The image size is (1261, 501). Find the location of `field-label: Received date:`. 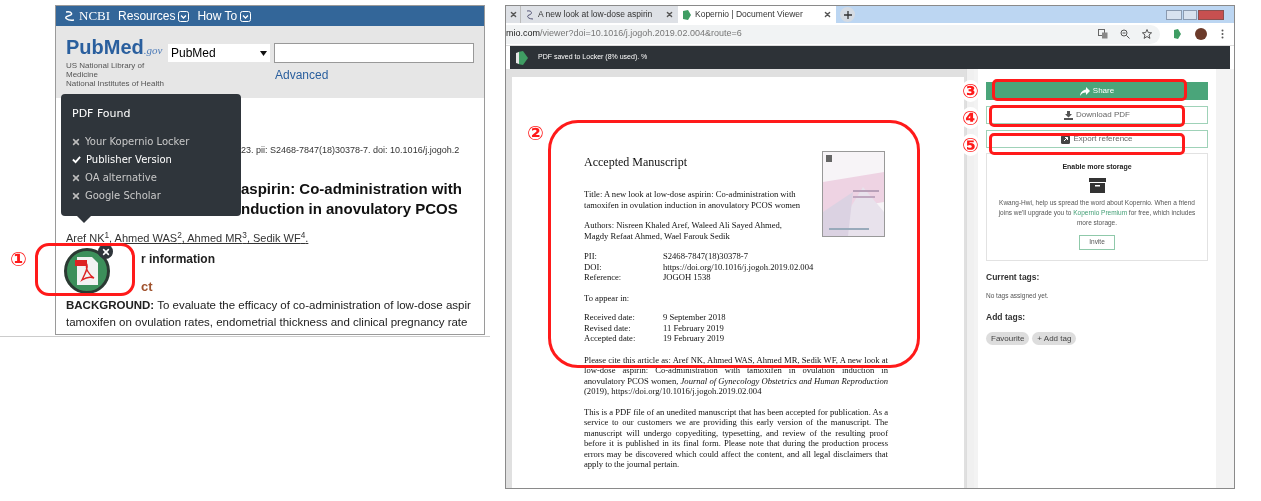

field-label: Received date: is located at coordinates (610, 317).